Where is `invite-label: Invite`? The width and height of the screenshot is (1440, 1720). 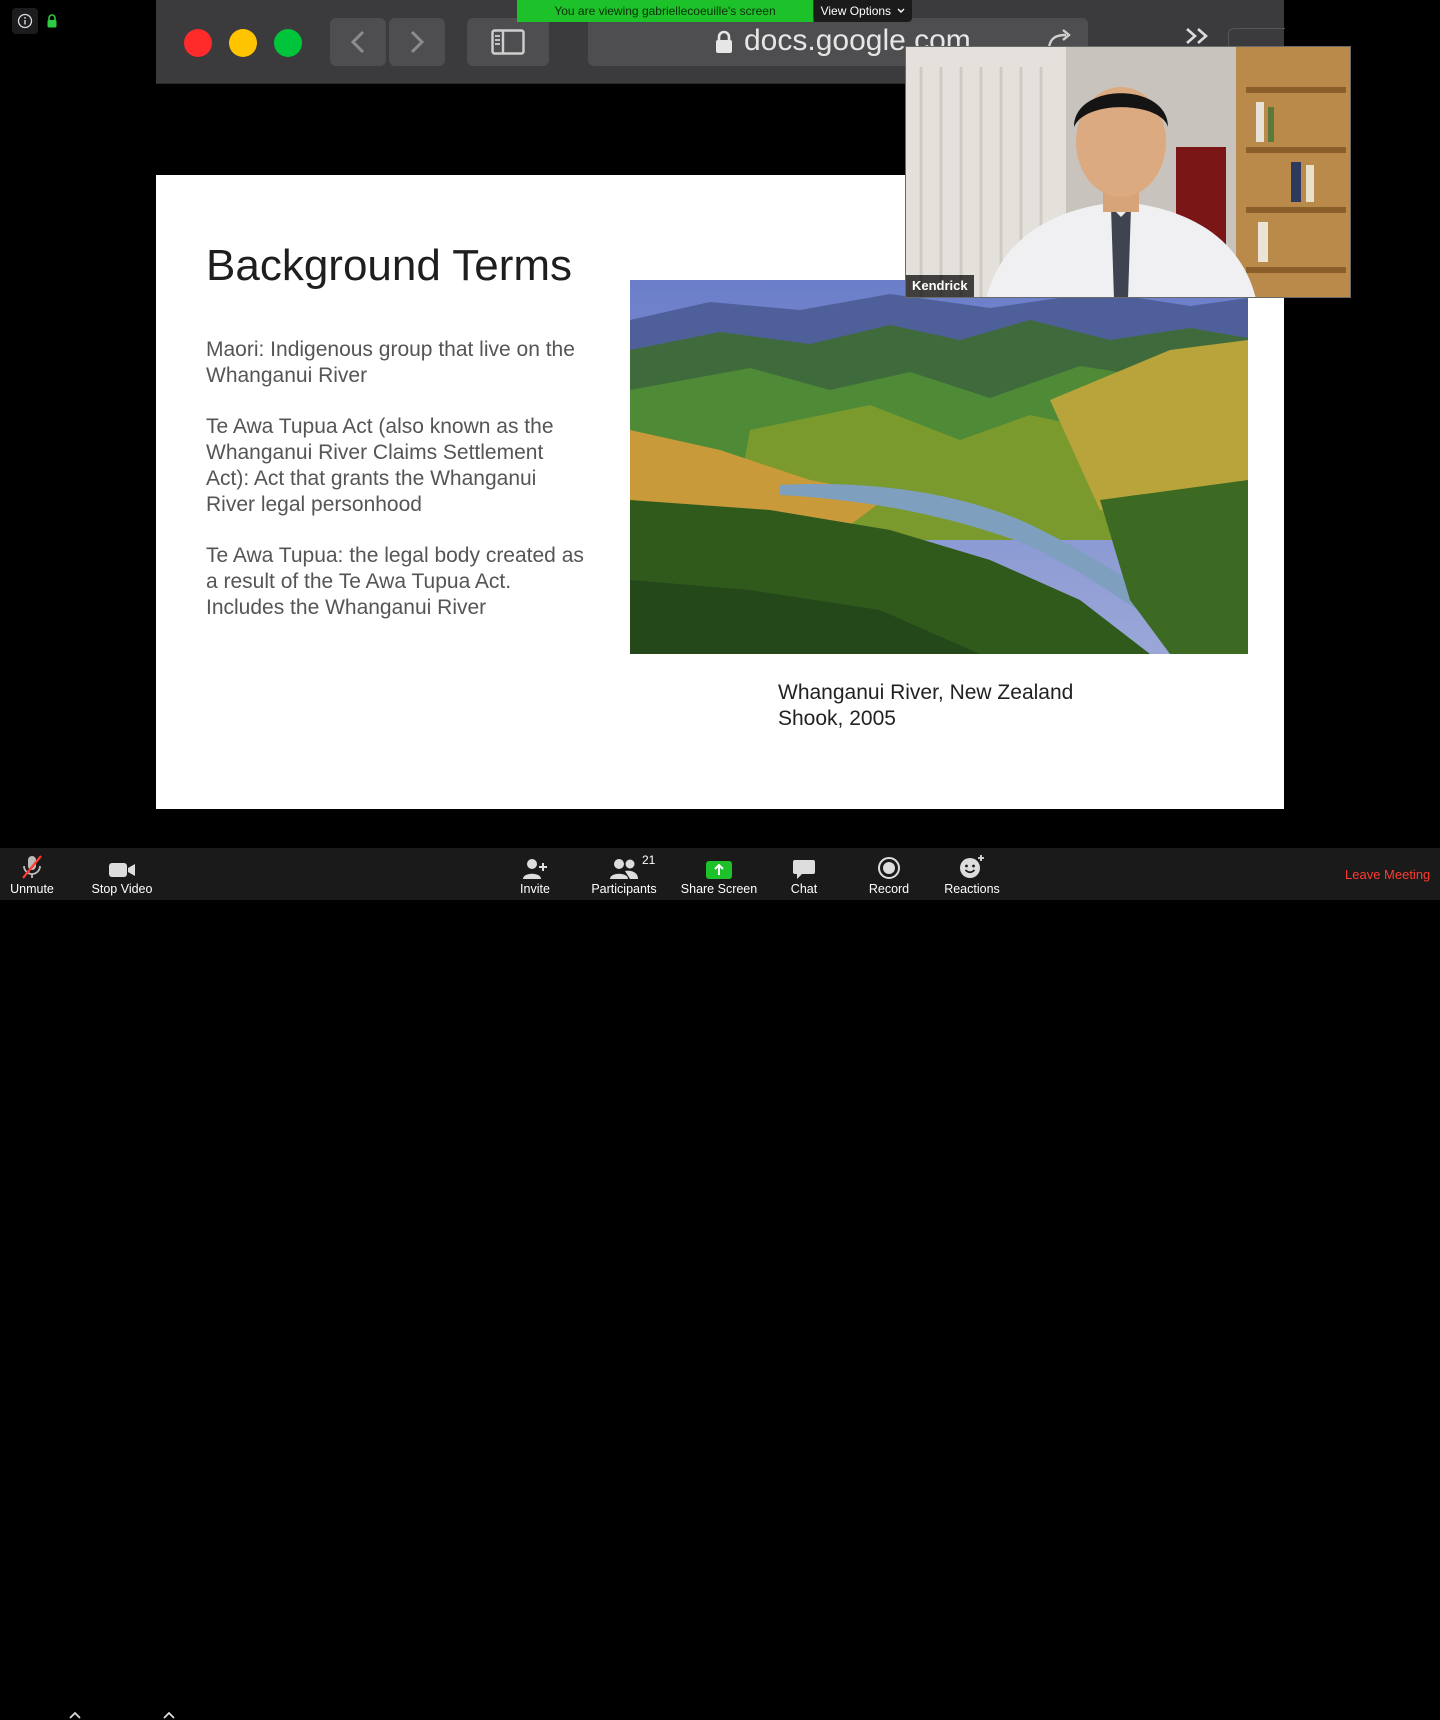 invite-label: Invite is located at coordinates (535, 889).